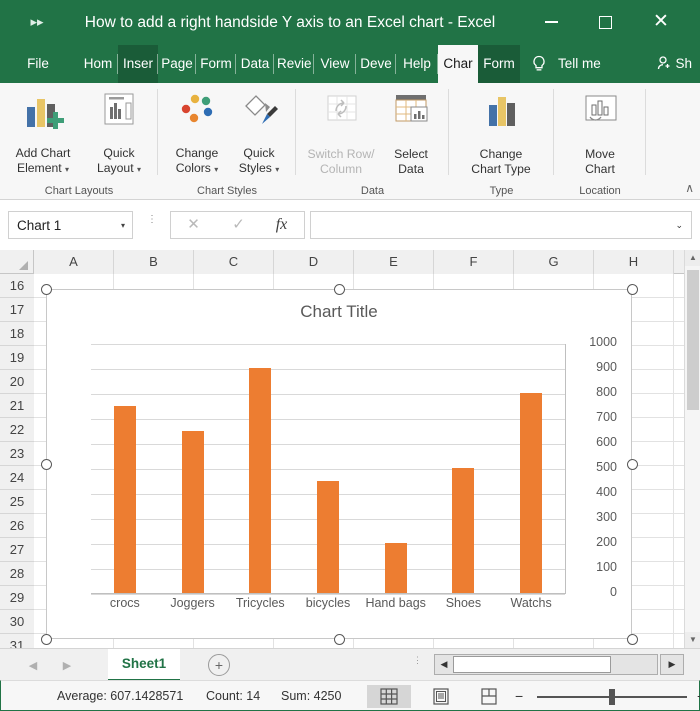 The image size is (700, 711). I want to click on scroll-left-icon: ◀, so click(444, 664).